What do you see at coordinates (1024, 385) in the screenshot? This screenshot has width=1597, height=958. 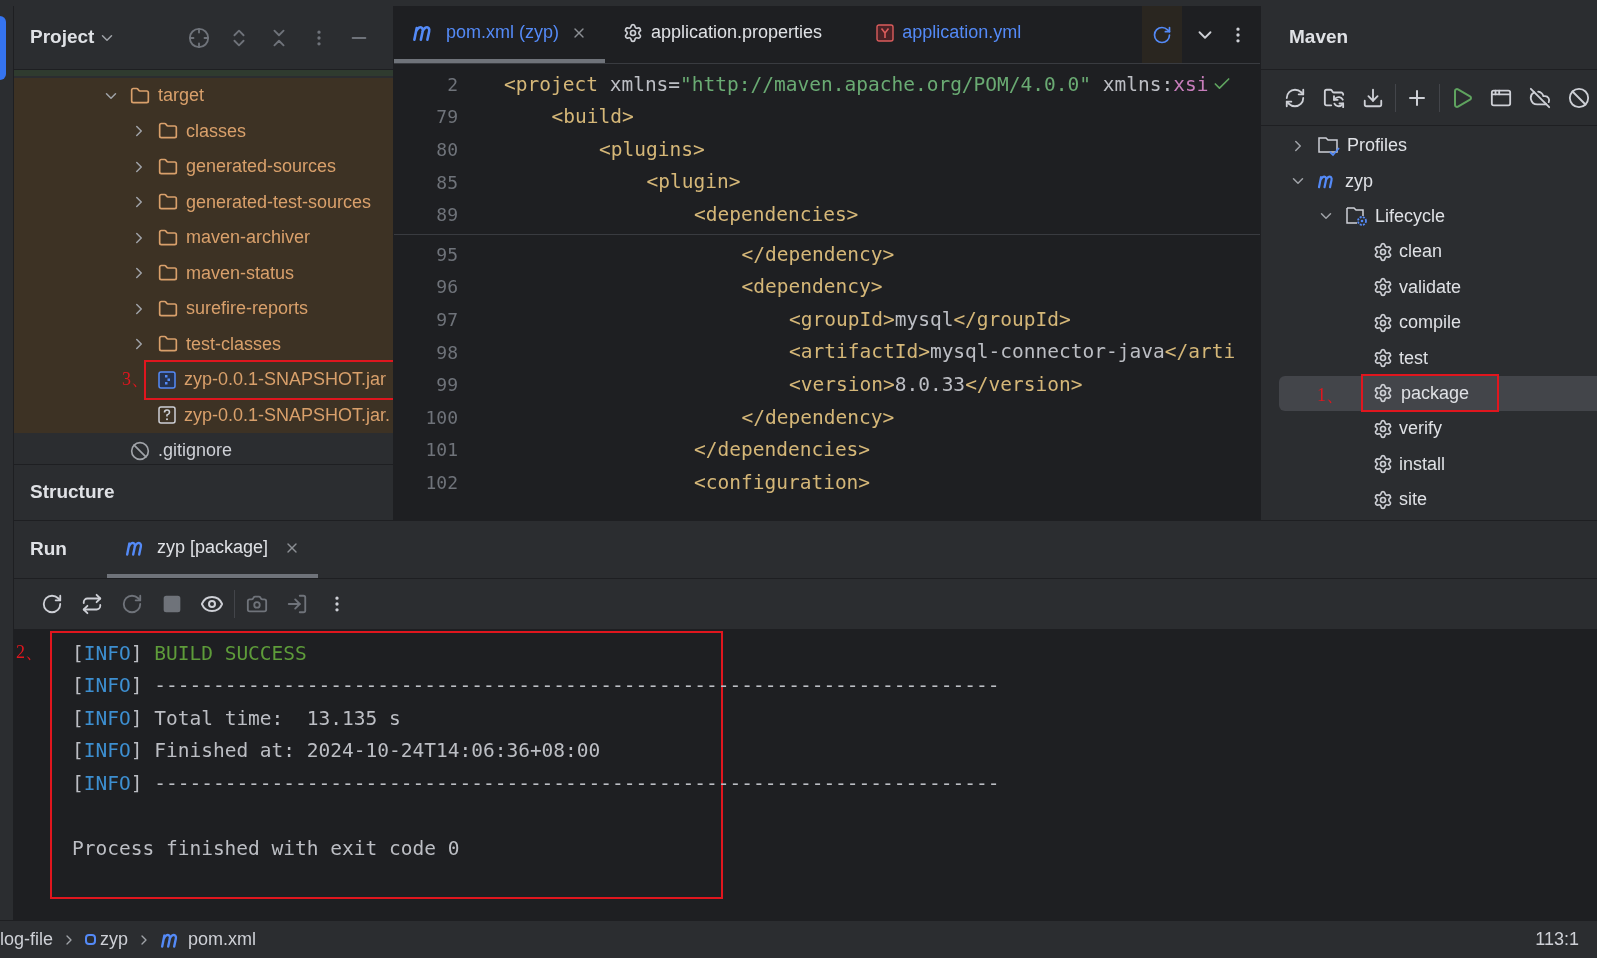 I see `code-token: </version>` at bounding box center [1024, 385].